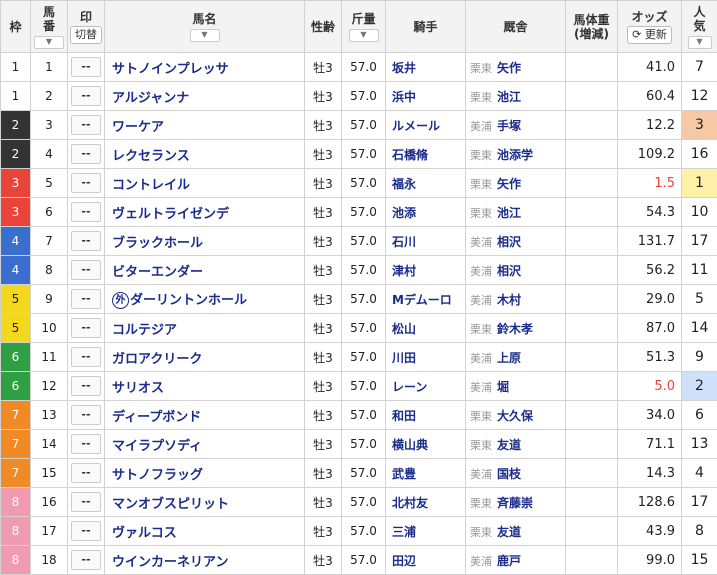 The height and width of the screenshot is (575, 717). Describe the element at coordinates (49, 357) in the screenshot. I see `umaban-cell: 11` at that location.